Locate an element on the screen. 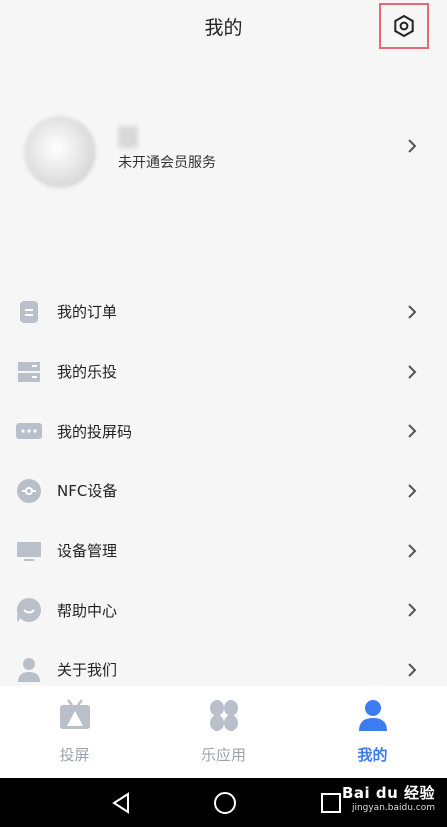  back-icon is located at coordinates (121, 803).